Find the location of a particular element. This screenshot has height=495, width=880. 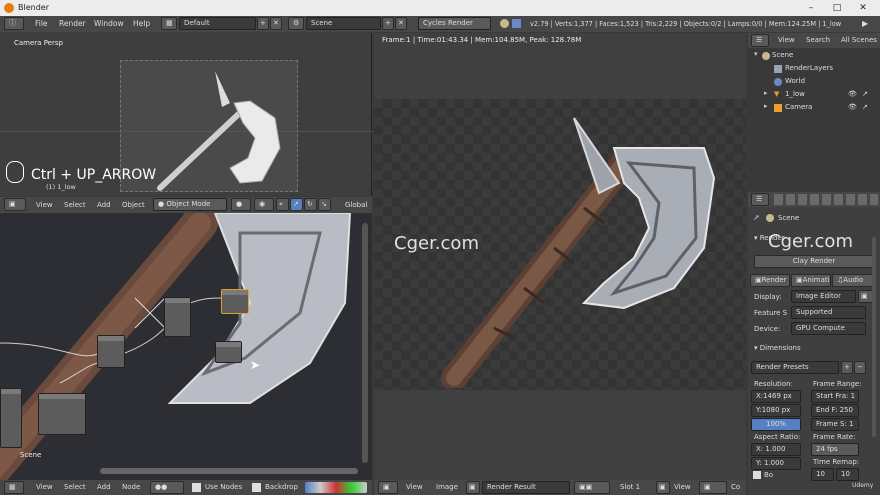

image-select: Render Result is located at coordinates (526, 487).